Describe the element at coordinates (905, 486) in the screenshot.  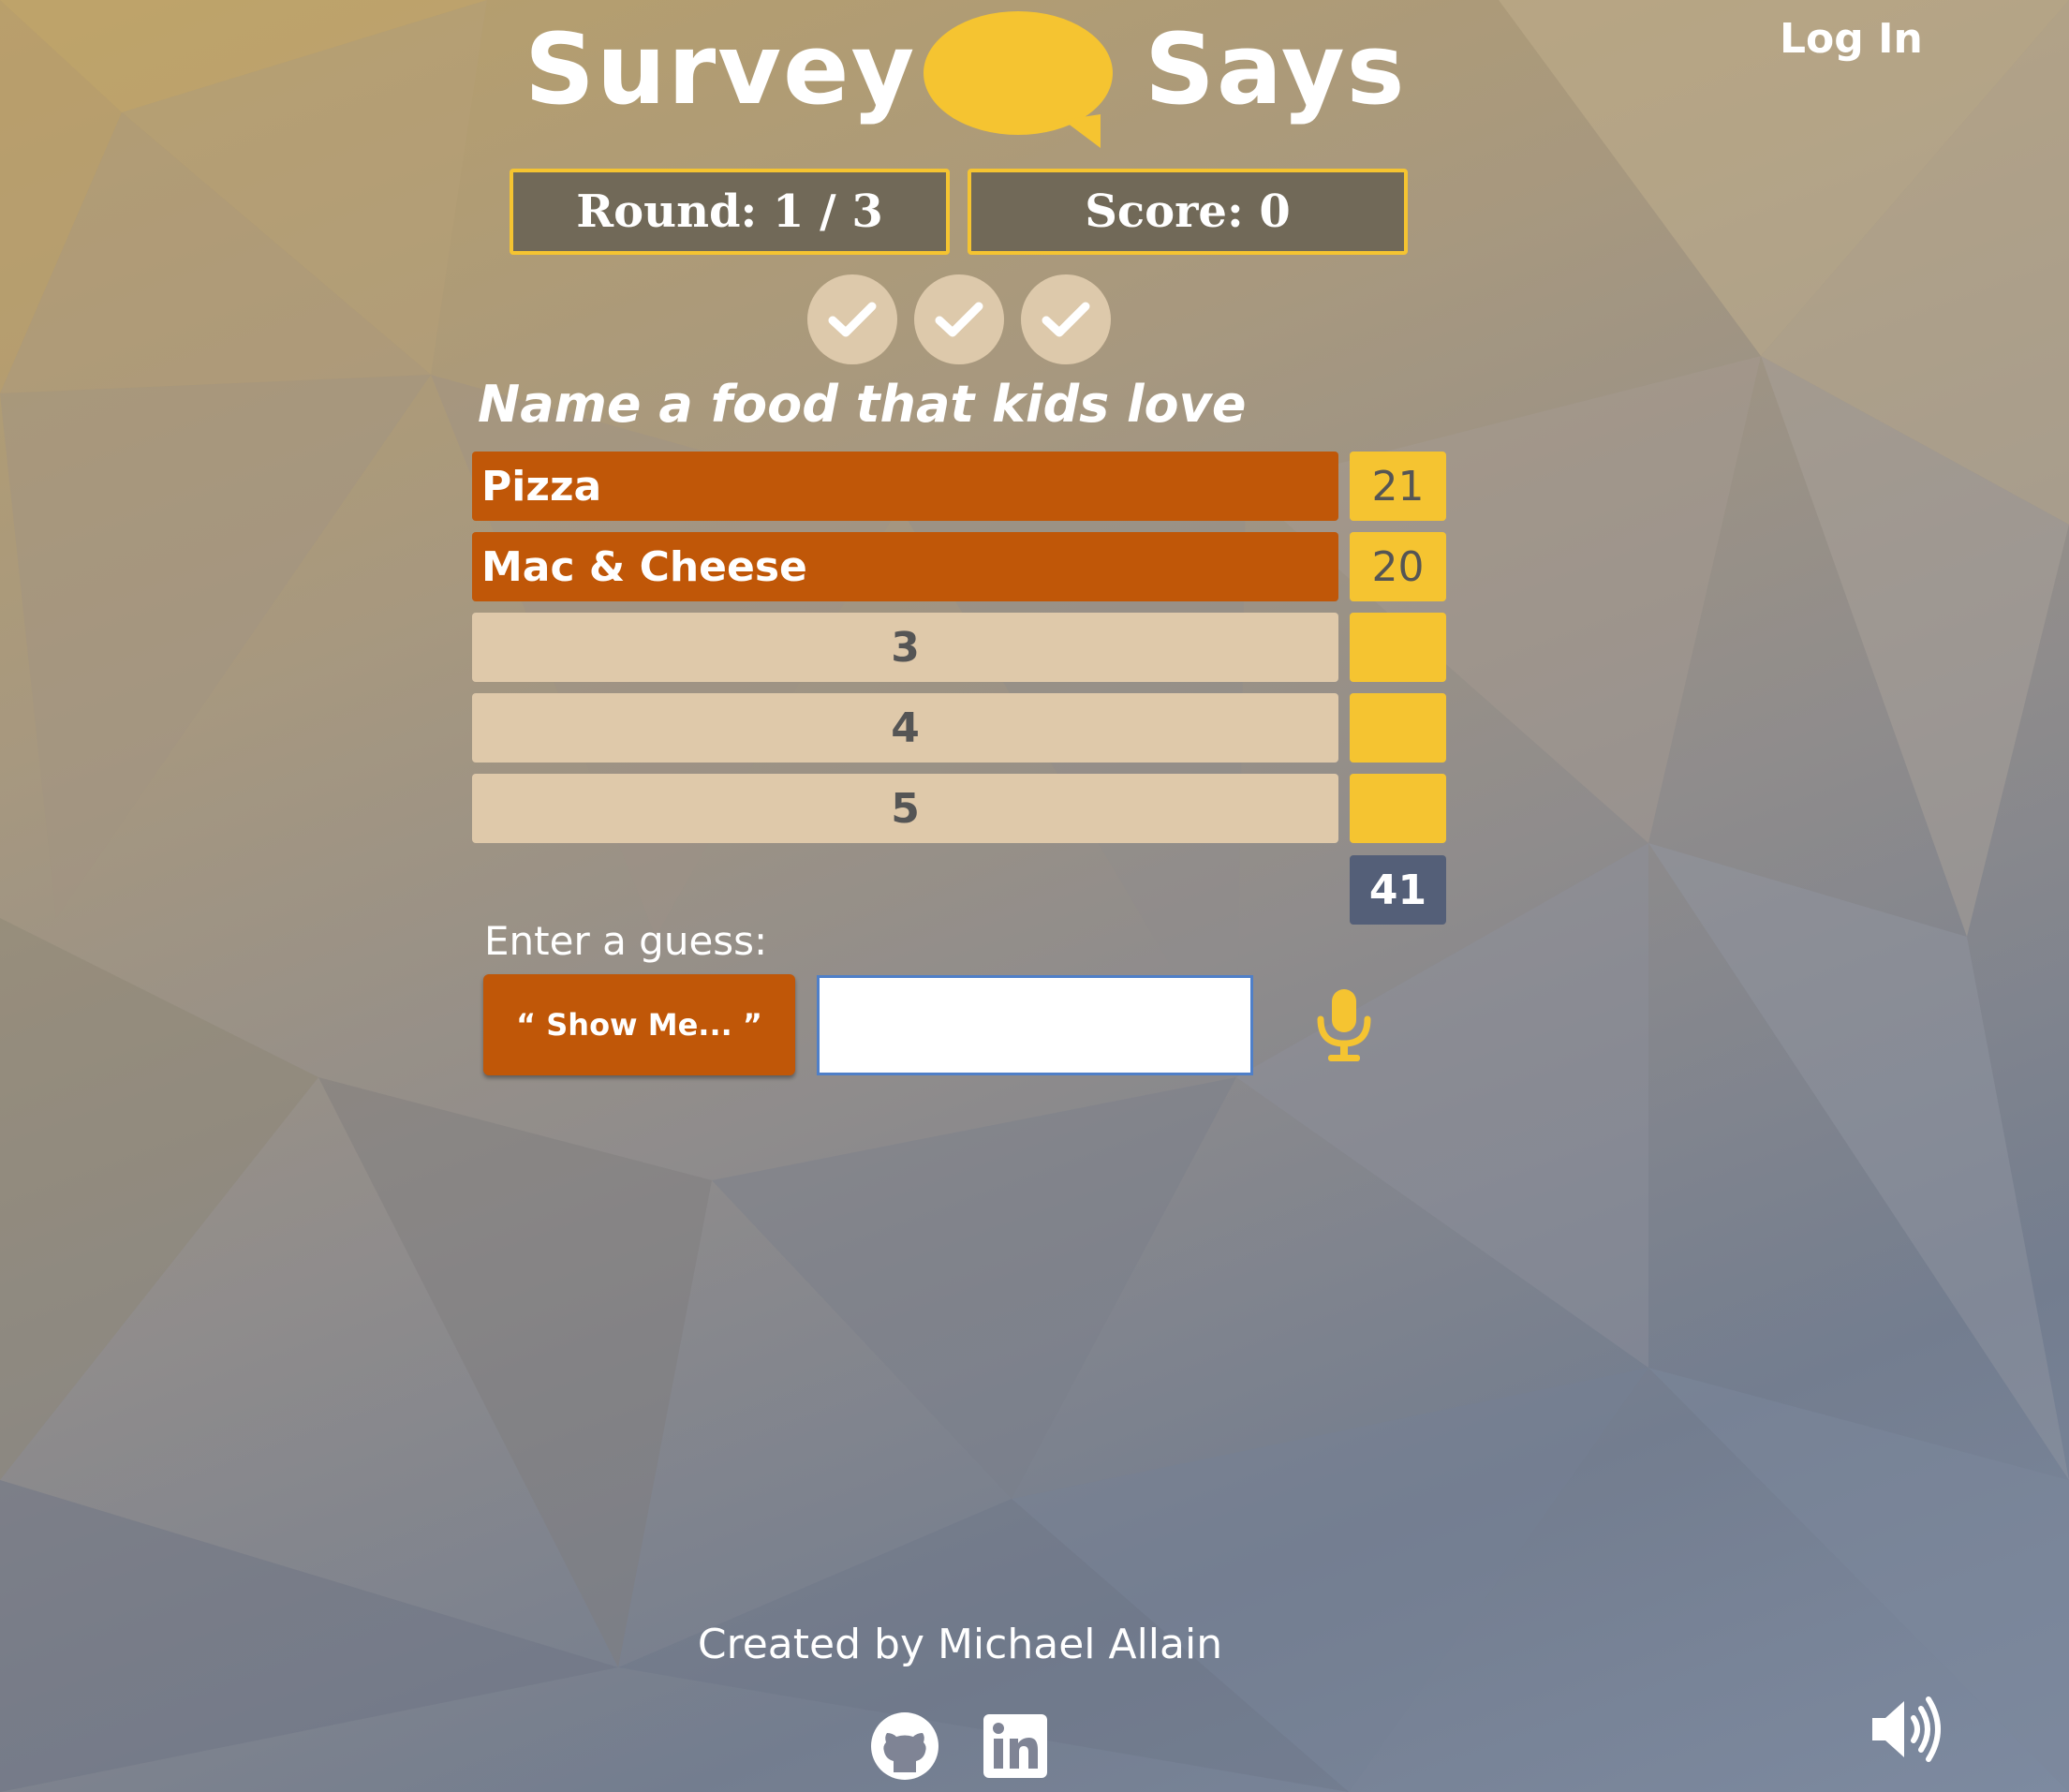
I see `answer-row-1: Pizza` at that location.